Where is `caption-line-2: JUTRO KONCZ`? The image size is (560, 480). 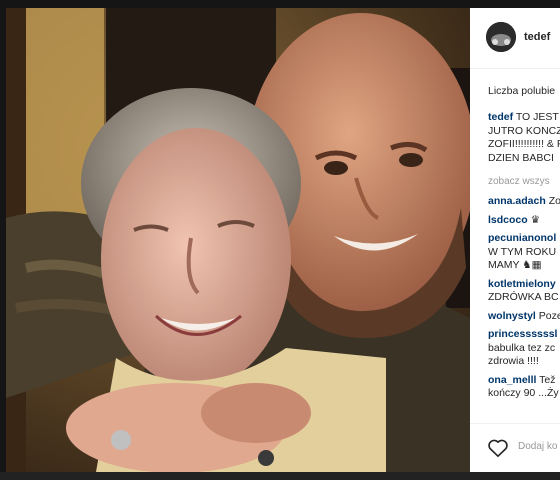 caption-line-2: JUTRO KONCZ is located at coordinates (524, 130).